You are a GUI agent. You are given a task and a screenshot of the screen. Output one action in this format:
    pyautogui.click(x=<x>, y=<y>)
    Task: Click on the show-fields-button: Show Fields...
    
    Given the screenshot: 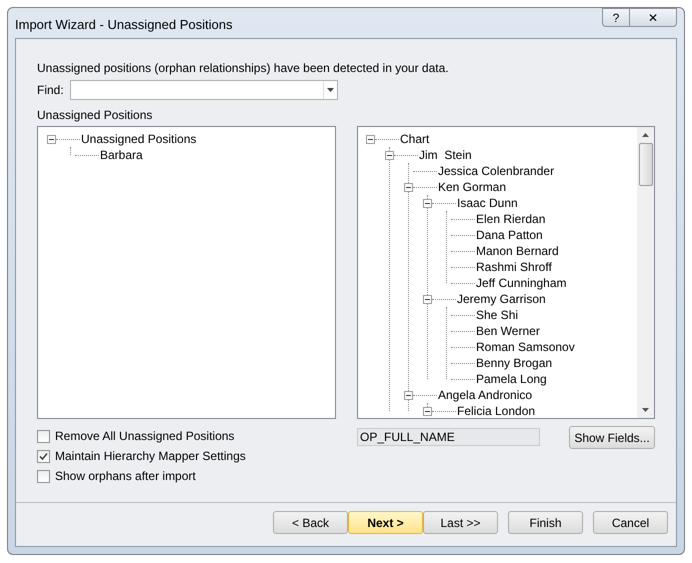 What is the action you would take?
    pyautogui.click(x=612, y=437)
    